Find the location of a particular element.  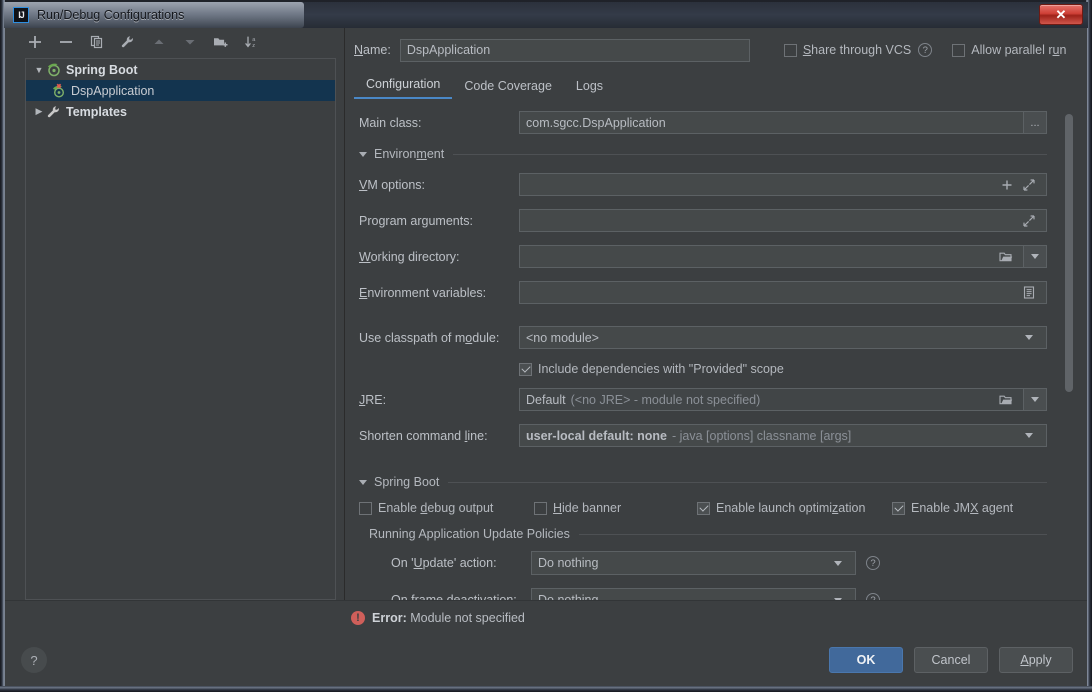

tab-code-coverage: Code Coverage is located at coordinates (508, 89).